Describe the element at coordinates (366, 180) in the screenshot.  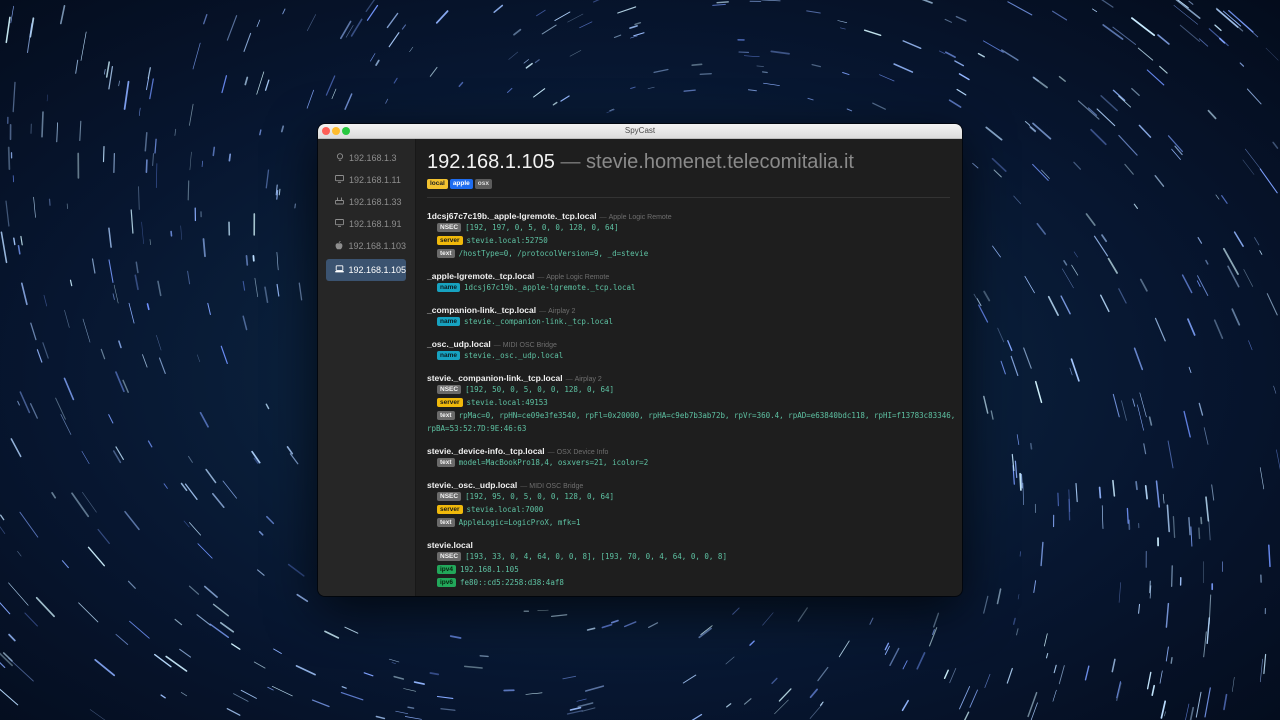
I see `sidebar-item-192-168-1-11: 192.168.1.11` at that location.